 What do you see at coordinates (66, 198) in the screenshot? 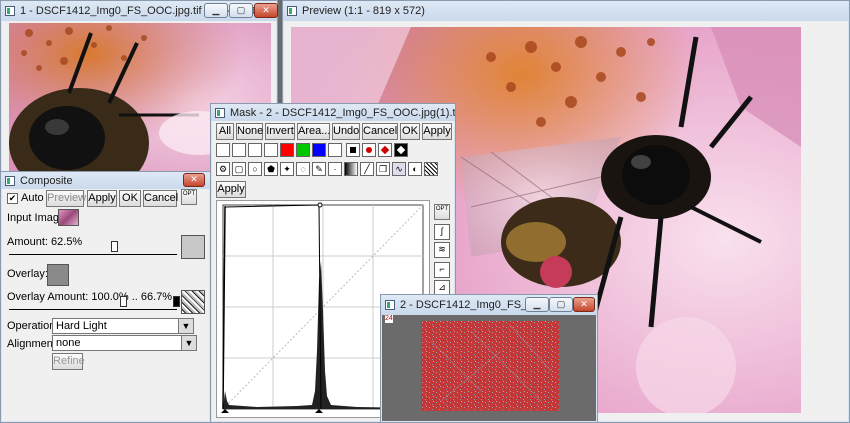
I see `preview-button: Preview` at bounding box center [66, 198].